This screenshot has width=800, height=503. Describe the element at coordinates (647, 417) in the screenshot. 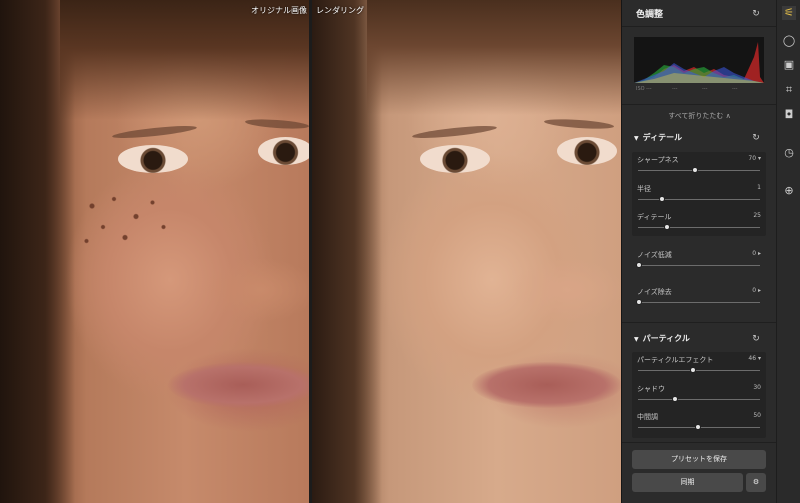

I see `slider-label: 中間調` at that location.